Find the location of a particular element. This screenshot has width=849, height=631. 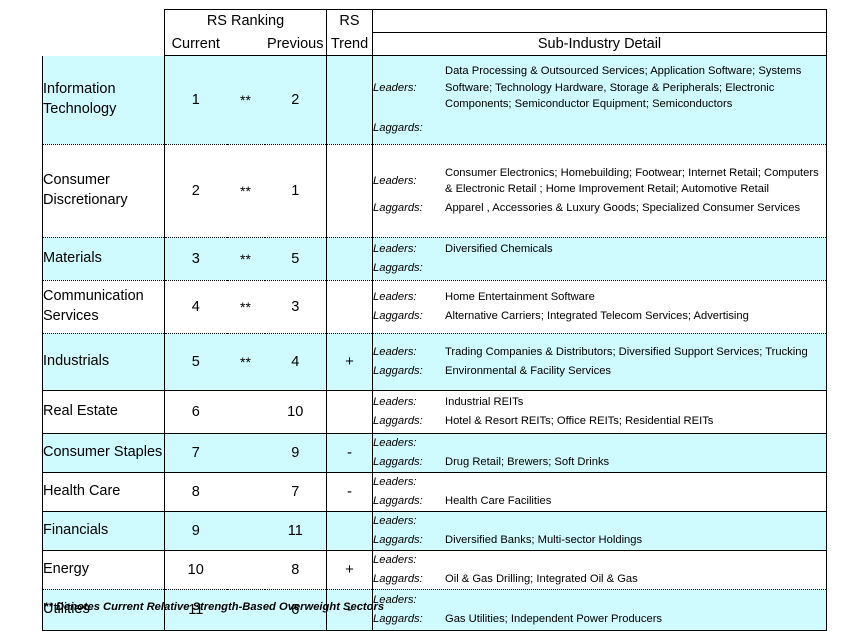

sector-label: Financials is located at coordinates (76, 529).